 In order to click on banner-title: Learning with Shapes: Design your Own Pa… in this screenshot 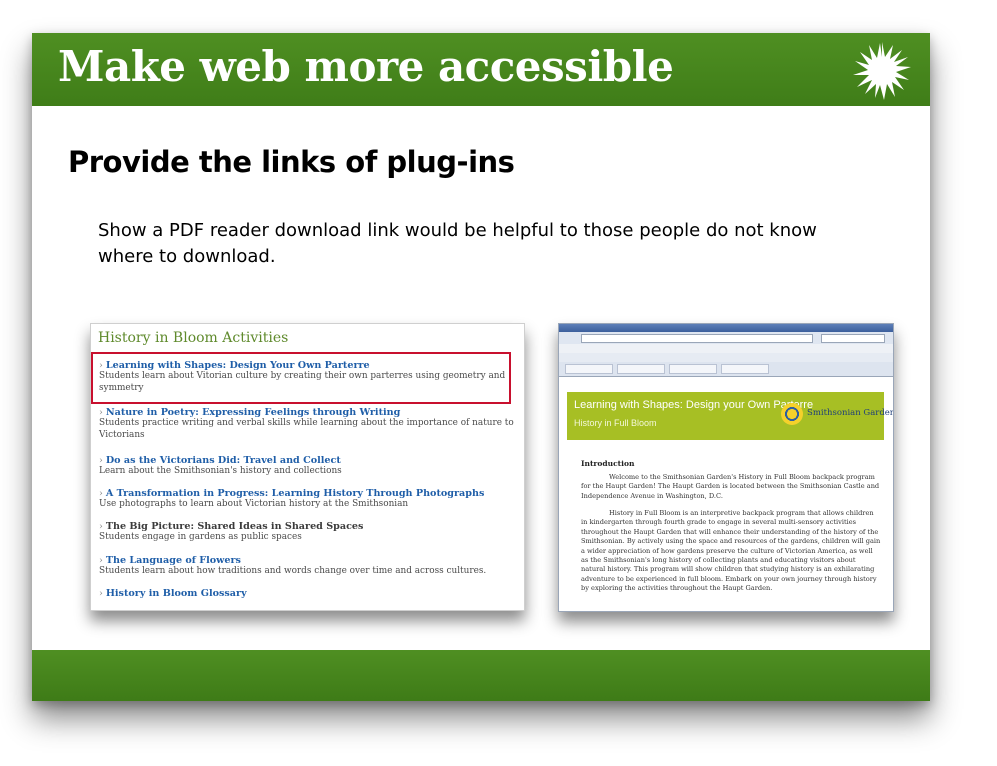, I will do `click(694, 405)`.